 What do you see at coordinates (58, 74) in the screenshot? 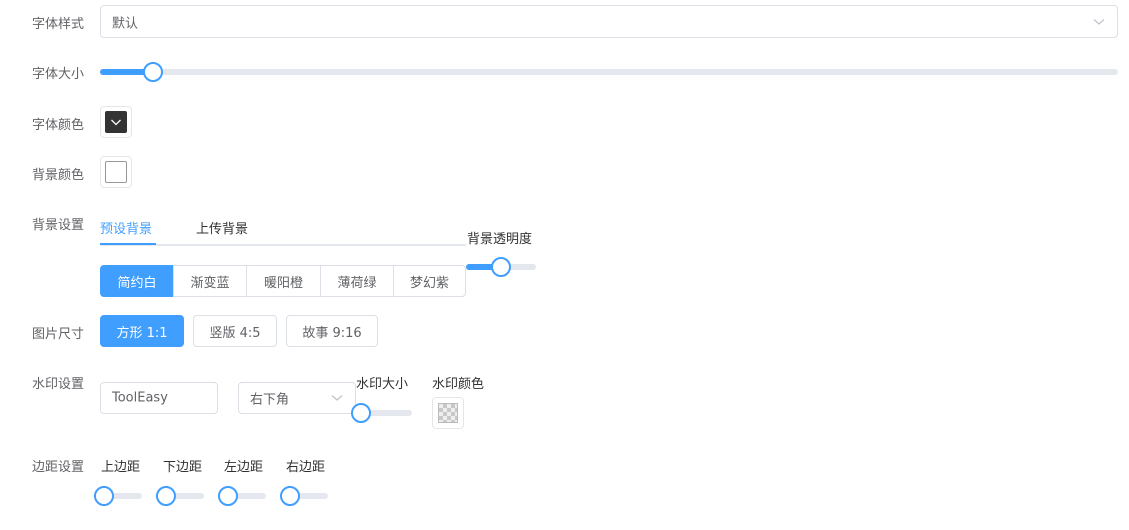
I see `font-size-label: 字体大小` at bounding box center [58, 74].